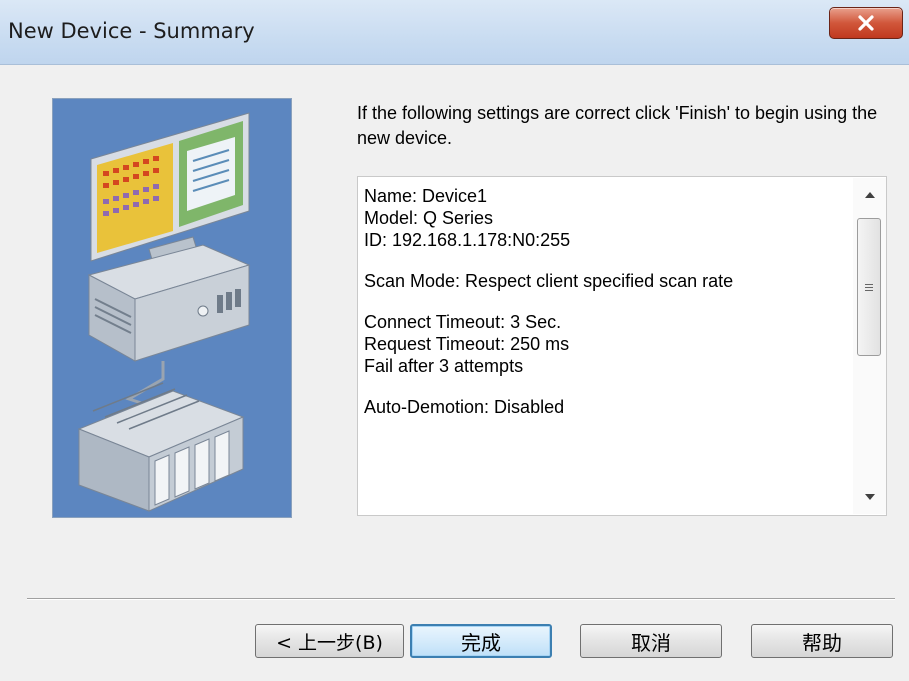 The image size is (909, 681). I want to click on scroll-down-button, so click(869, 497).